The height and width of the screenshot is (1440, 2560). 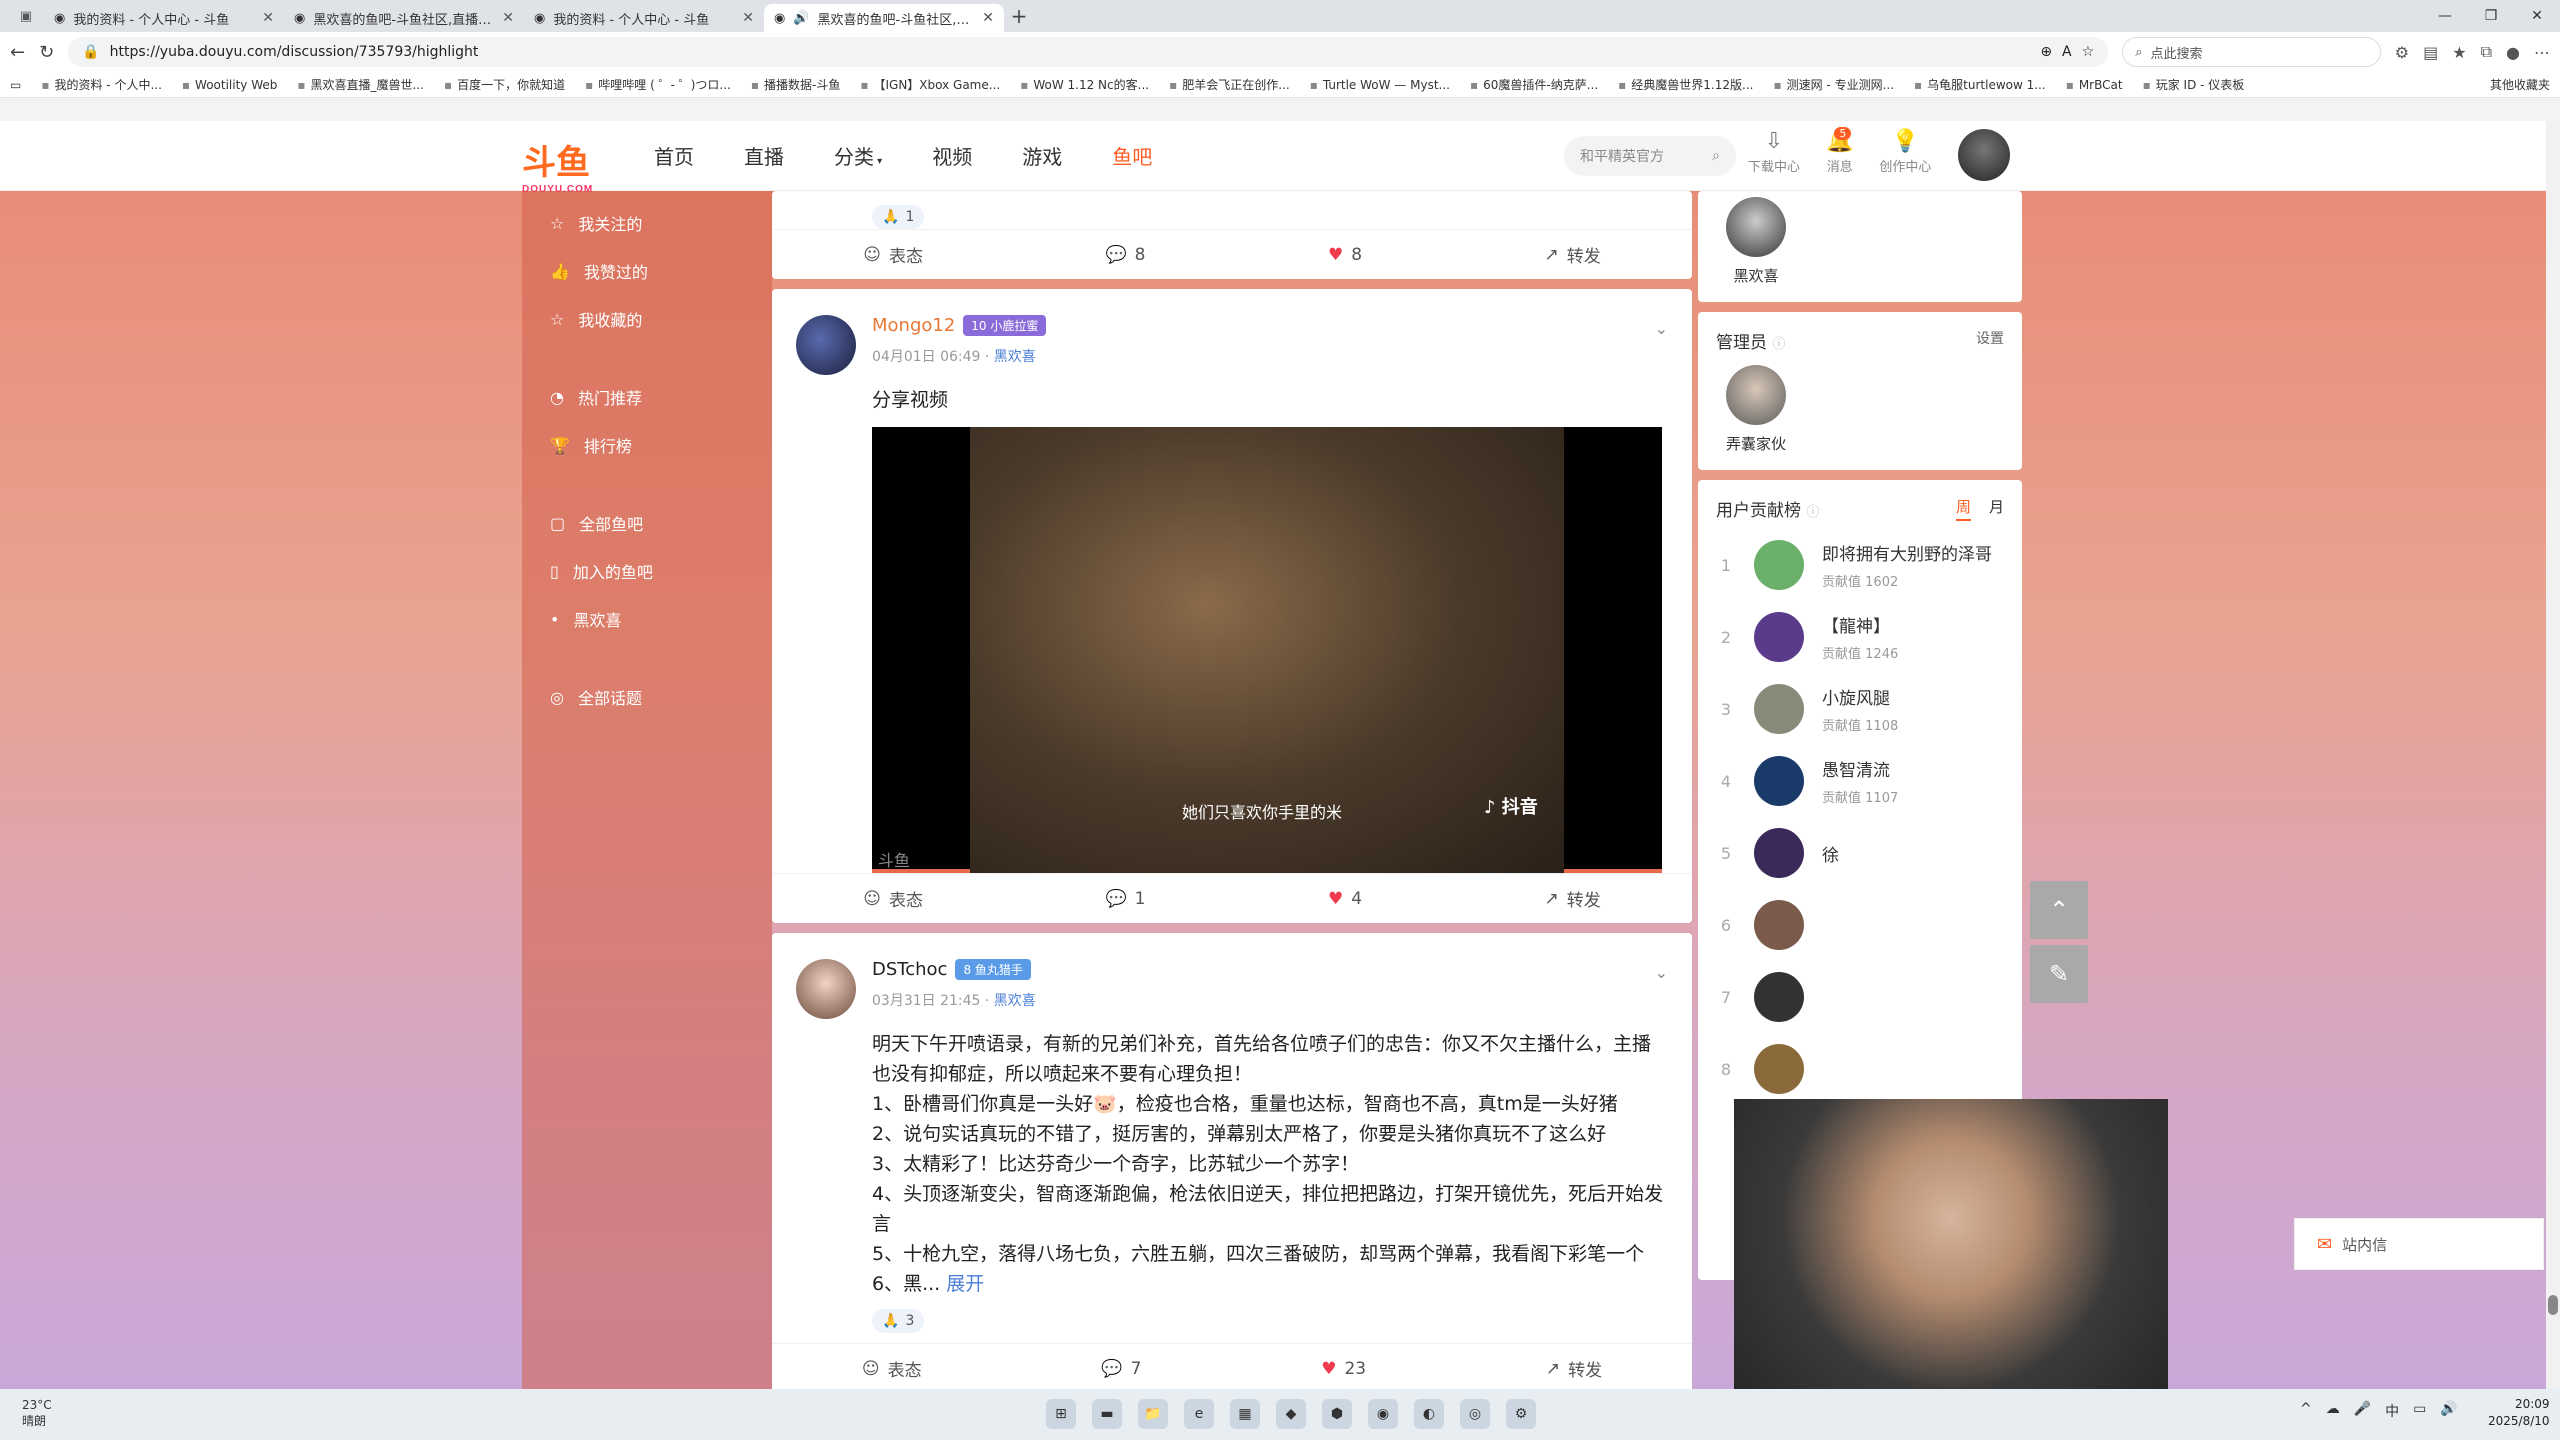 What do you see at coordinates (1153, 1414) in the screenshot?
I see `explorer-icon: 📁` at bounding box center [1153, 1414].